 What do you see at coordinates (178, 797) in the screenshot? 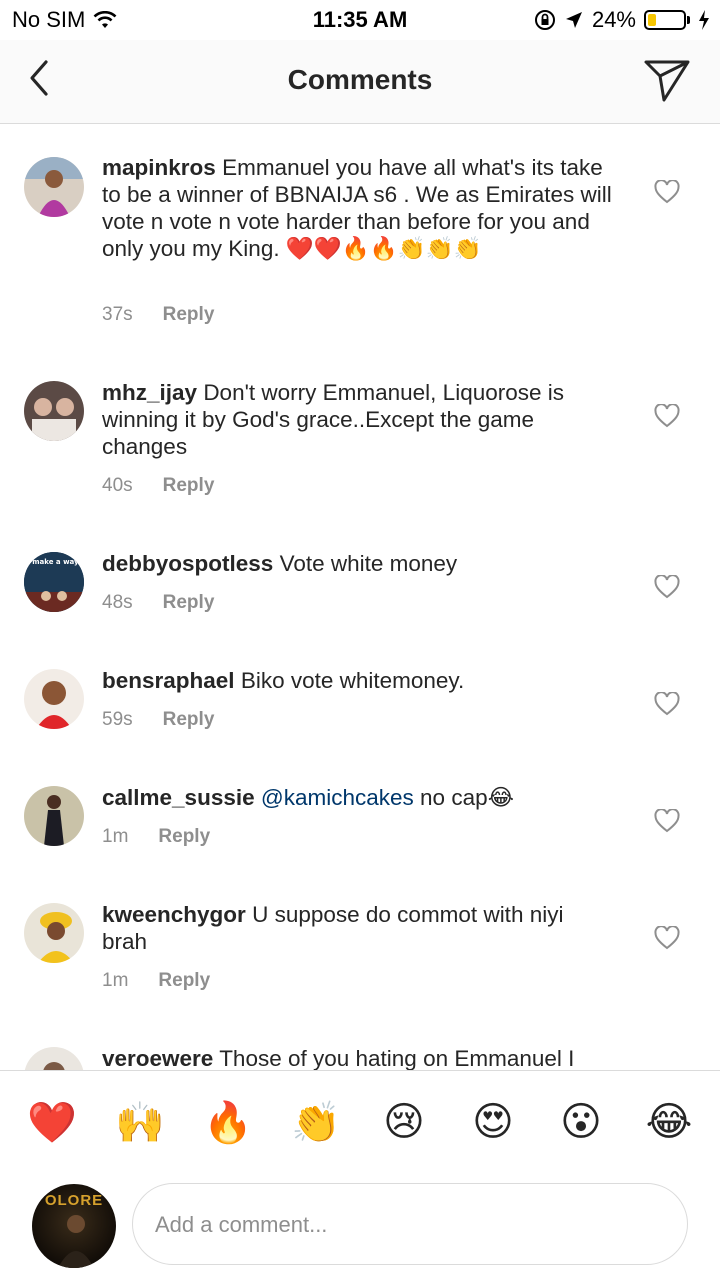
I see `comment-username: callme_sussie` at bounding box center [178, 797].